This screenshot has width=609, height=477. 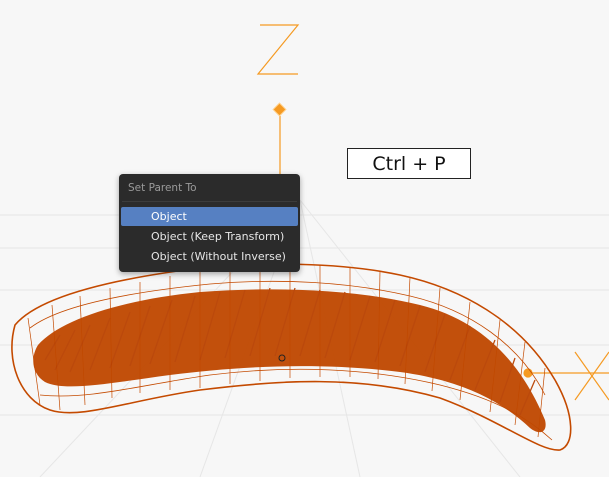 What do you see at coordinates (209, 201) in the screenshot?
I see `menu-separator` at bounding box center [209, 201].